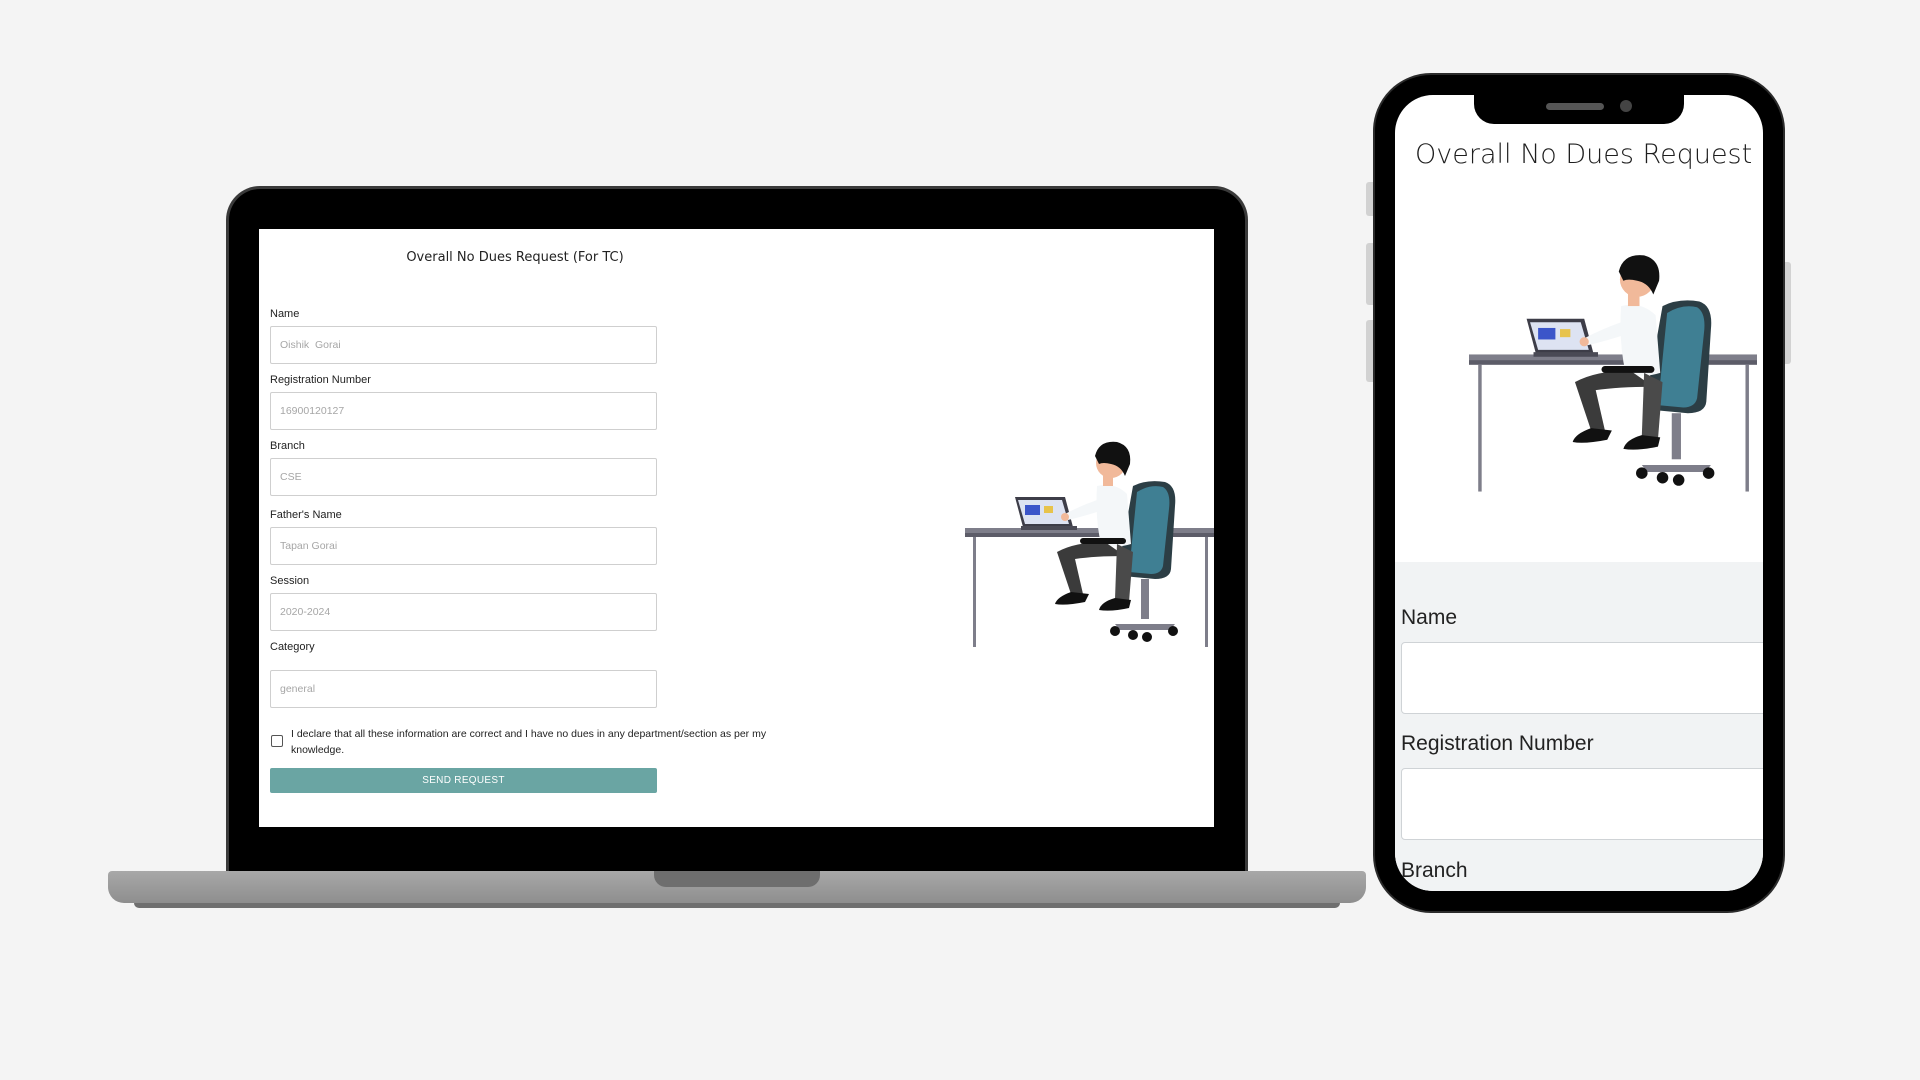 This screenshot has height=1080, width=1920. I want to click on page-title: Overall No Dues Request (For TC), so click(515, 257).